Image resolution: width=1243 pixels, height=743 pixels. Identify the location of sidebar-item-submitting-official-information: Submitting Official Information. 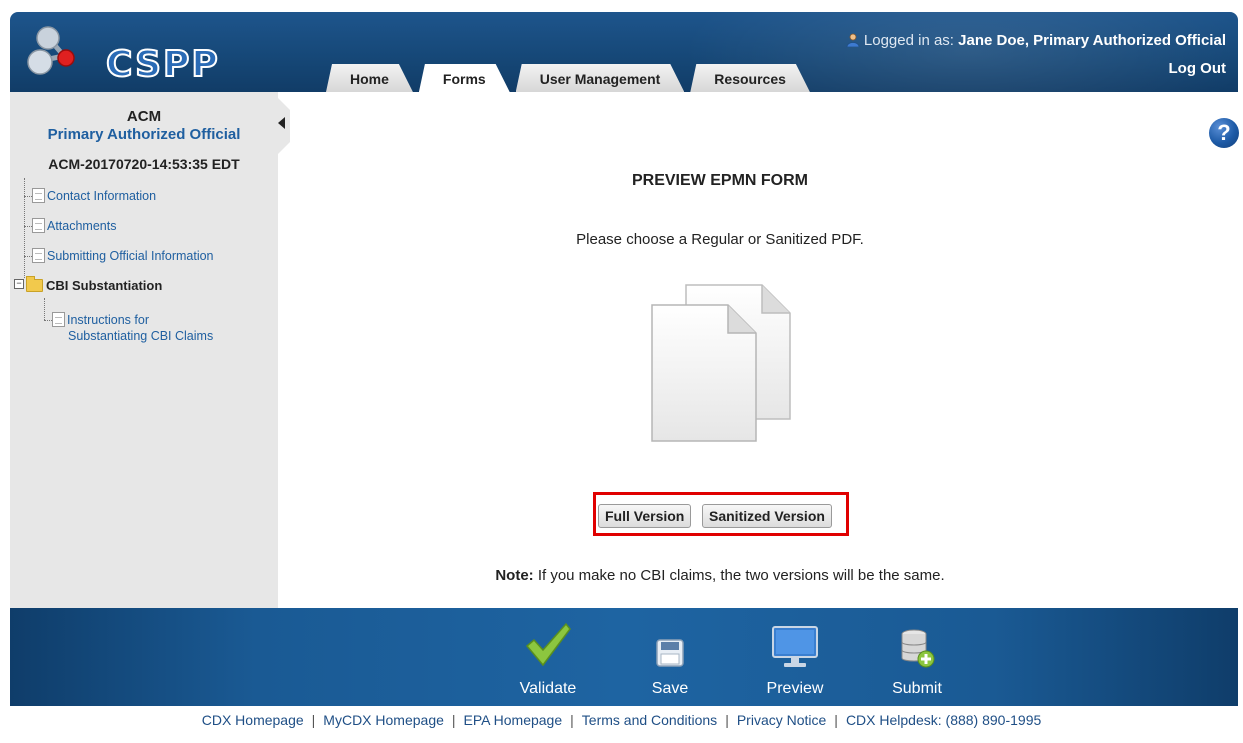
(123, 255).